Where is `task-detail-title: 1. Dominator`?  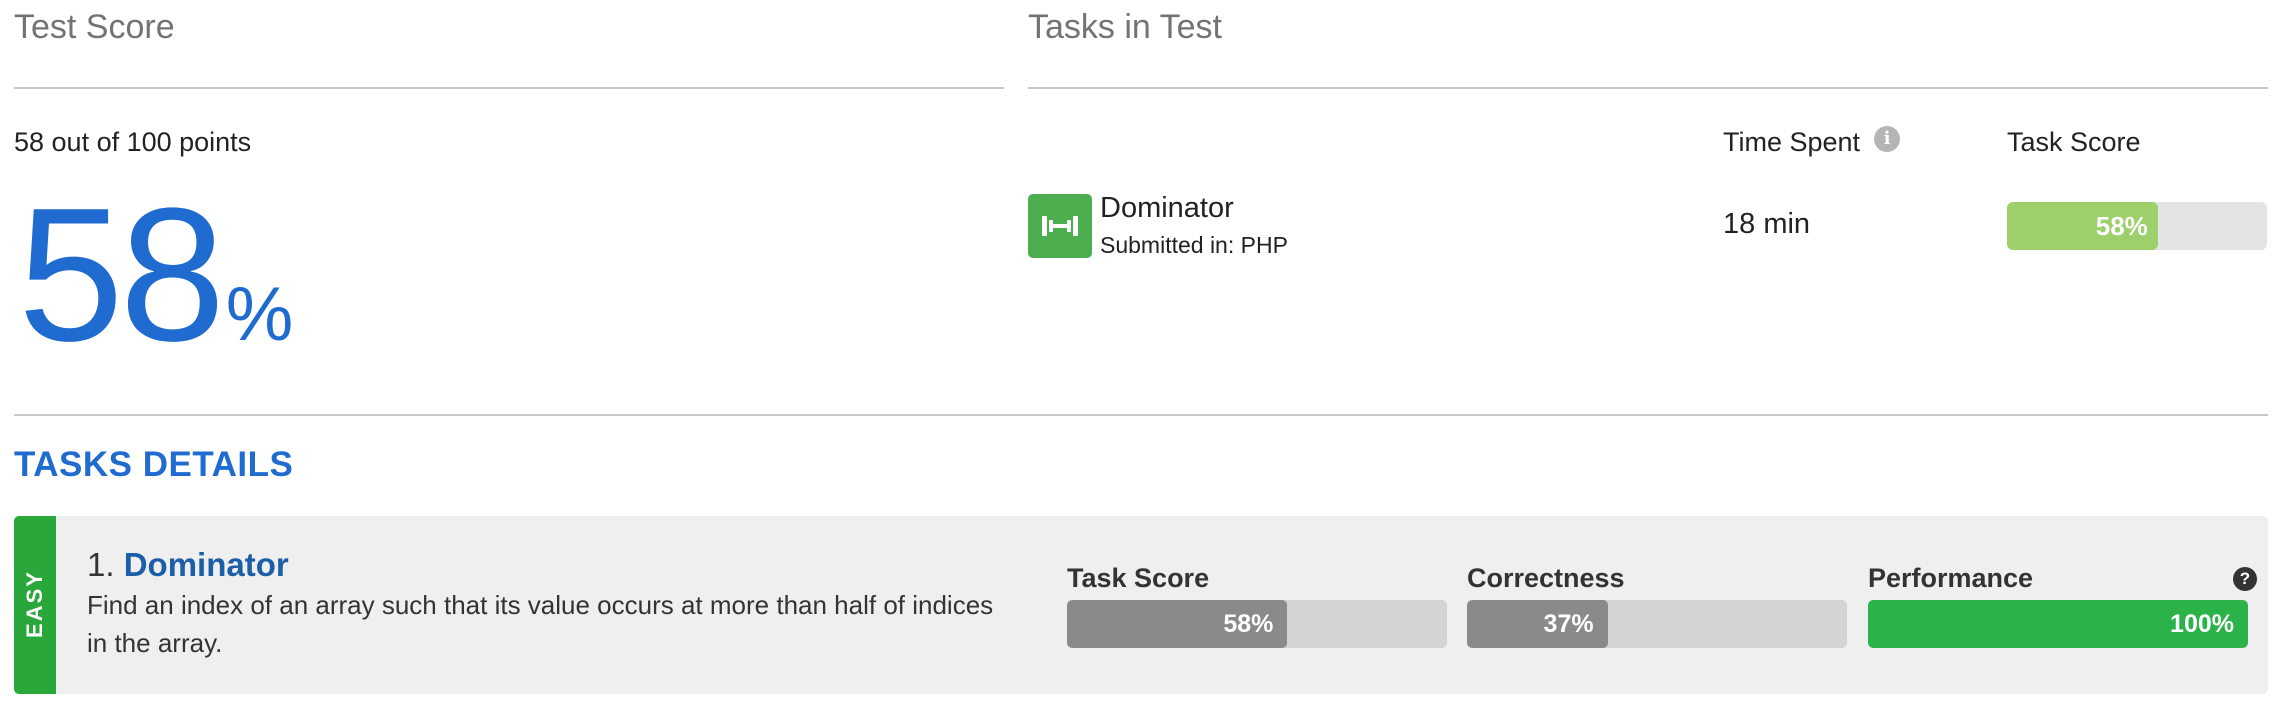
task-detail-title: 1. Dominator is located at coordinates (188, 565).